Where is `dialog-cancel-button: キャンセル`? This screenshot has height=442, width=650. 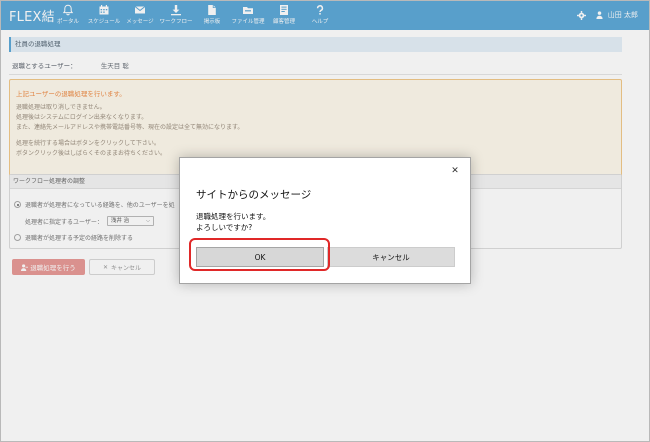
dialog-cancel-button: キャンセル is located at coordinates (391, 257).